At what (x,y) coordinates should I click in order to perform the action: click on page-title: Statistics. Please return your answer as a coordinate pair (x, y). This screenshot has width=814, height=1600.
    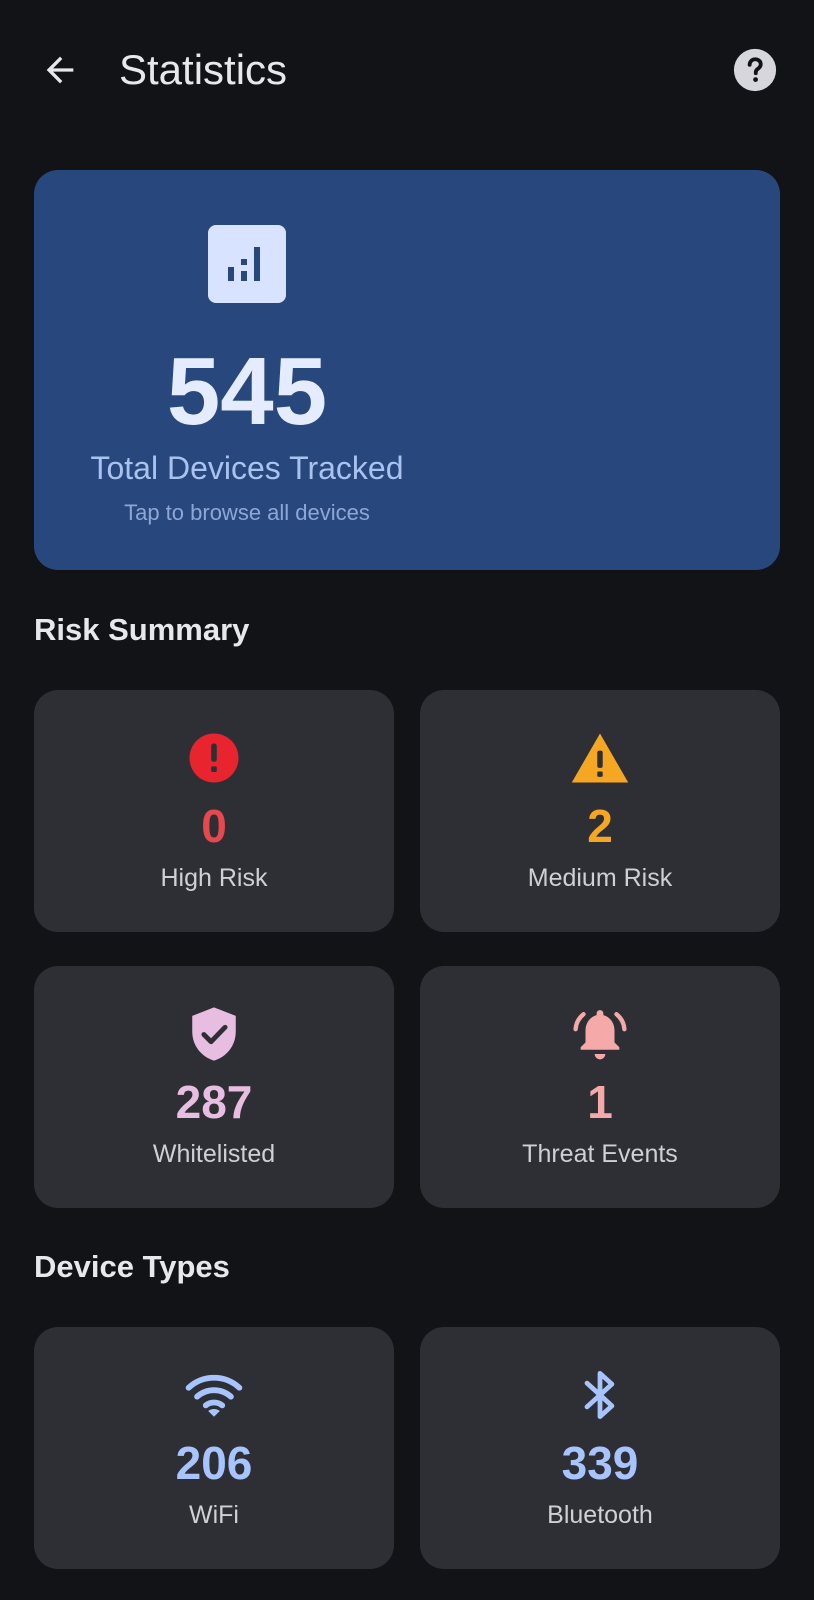
    Looking at the image, I should click on (203, 69).